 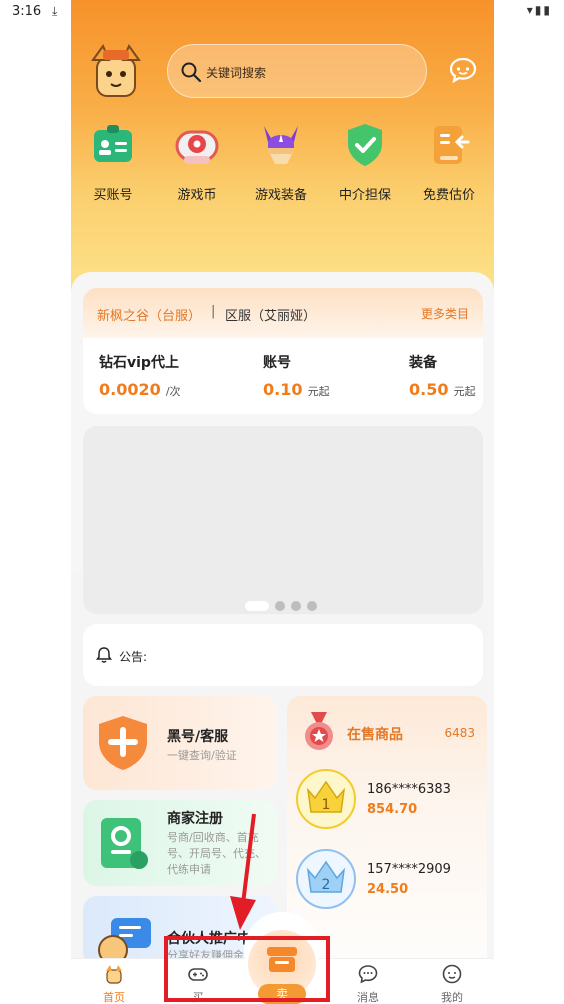 I want to click on sale-amount: 854.70, so click(x=392, y=809).